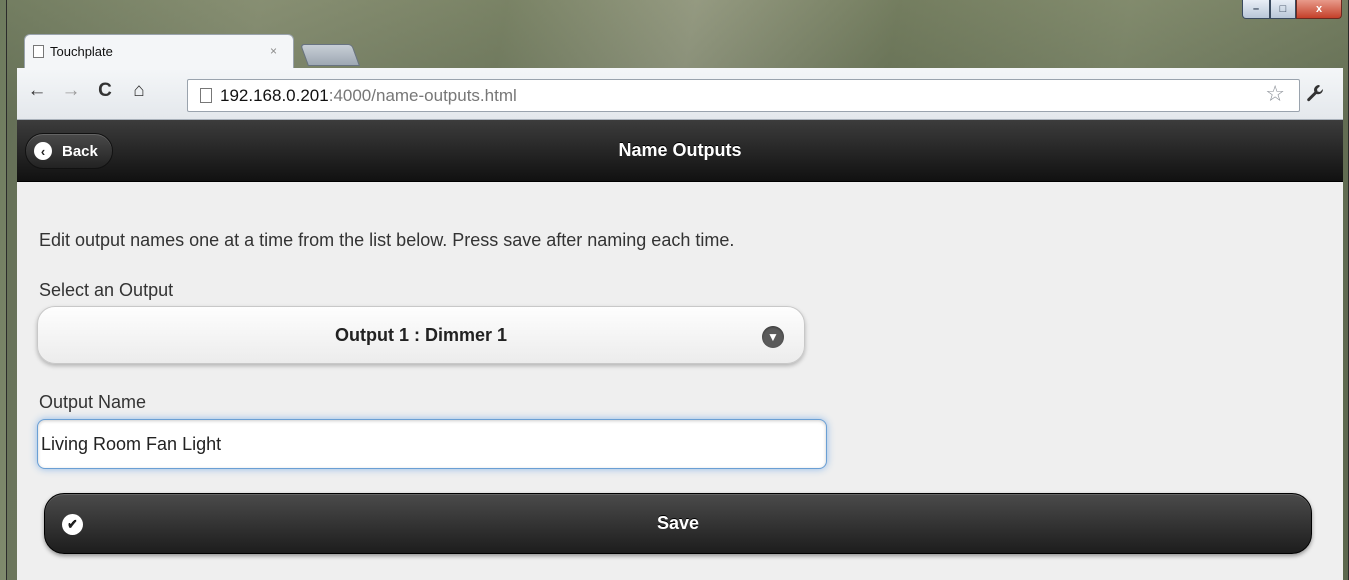 The height and width of the screenshot is (580, 1349). I want to click on tab-title: Touchplate, so click(81, 51).